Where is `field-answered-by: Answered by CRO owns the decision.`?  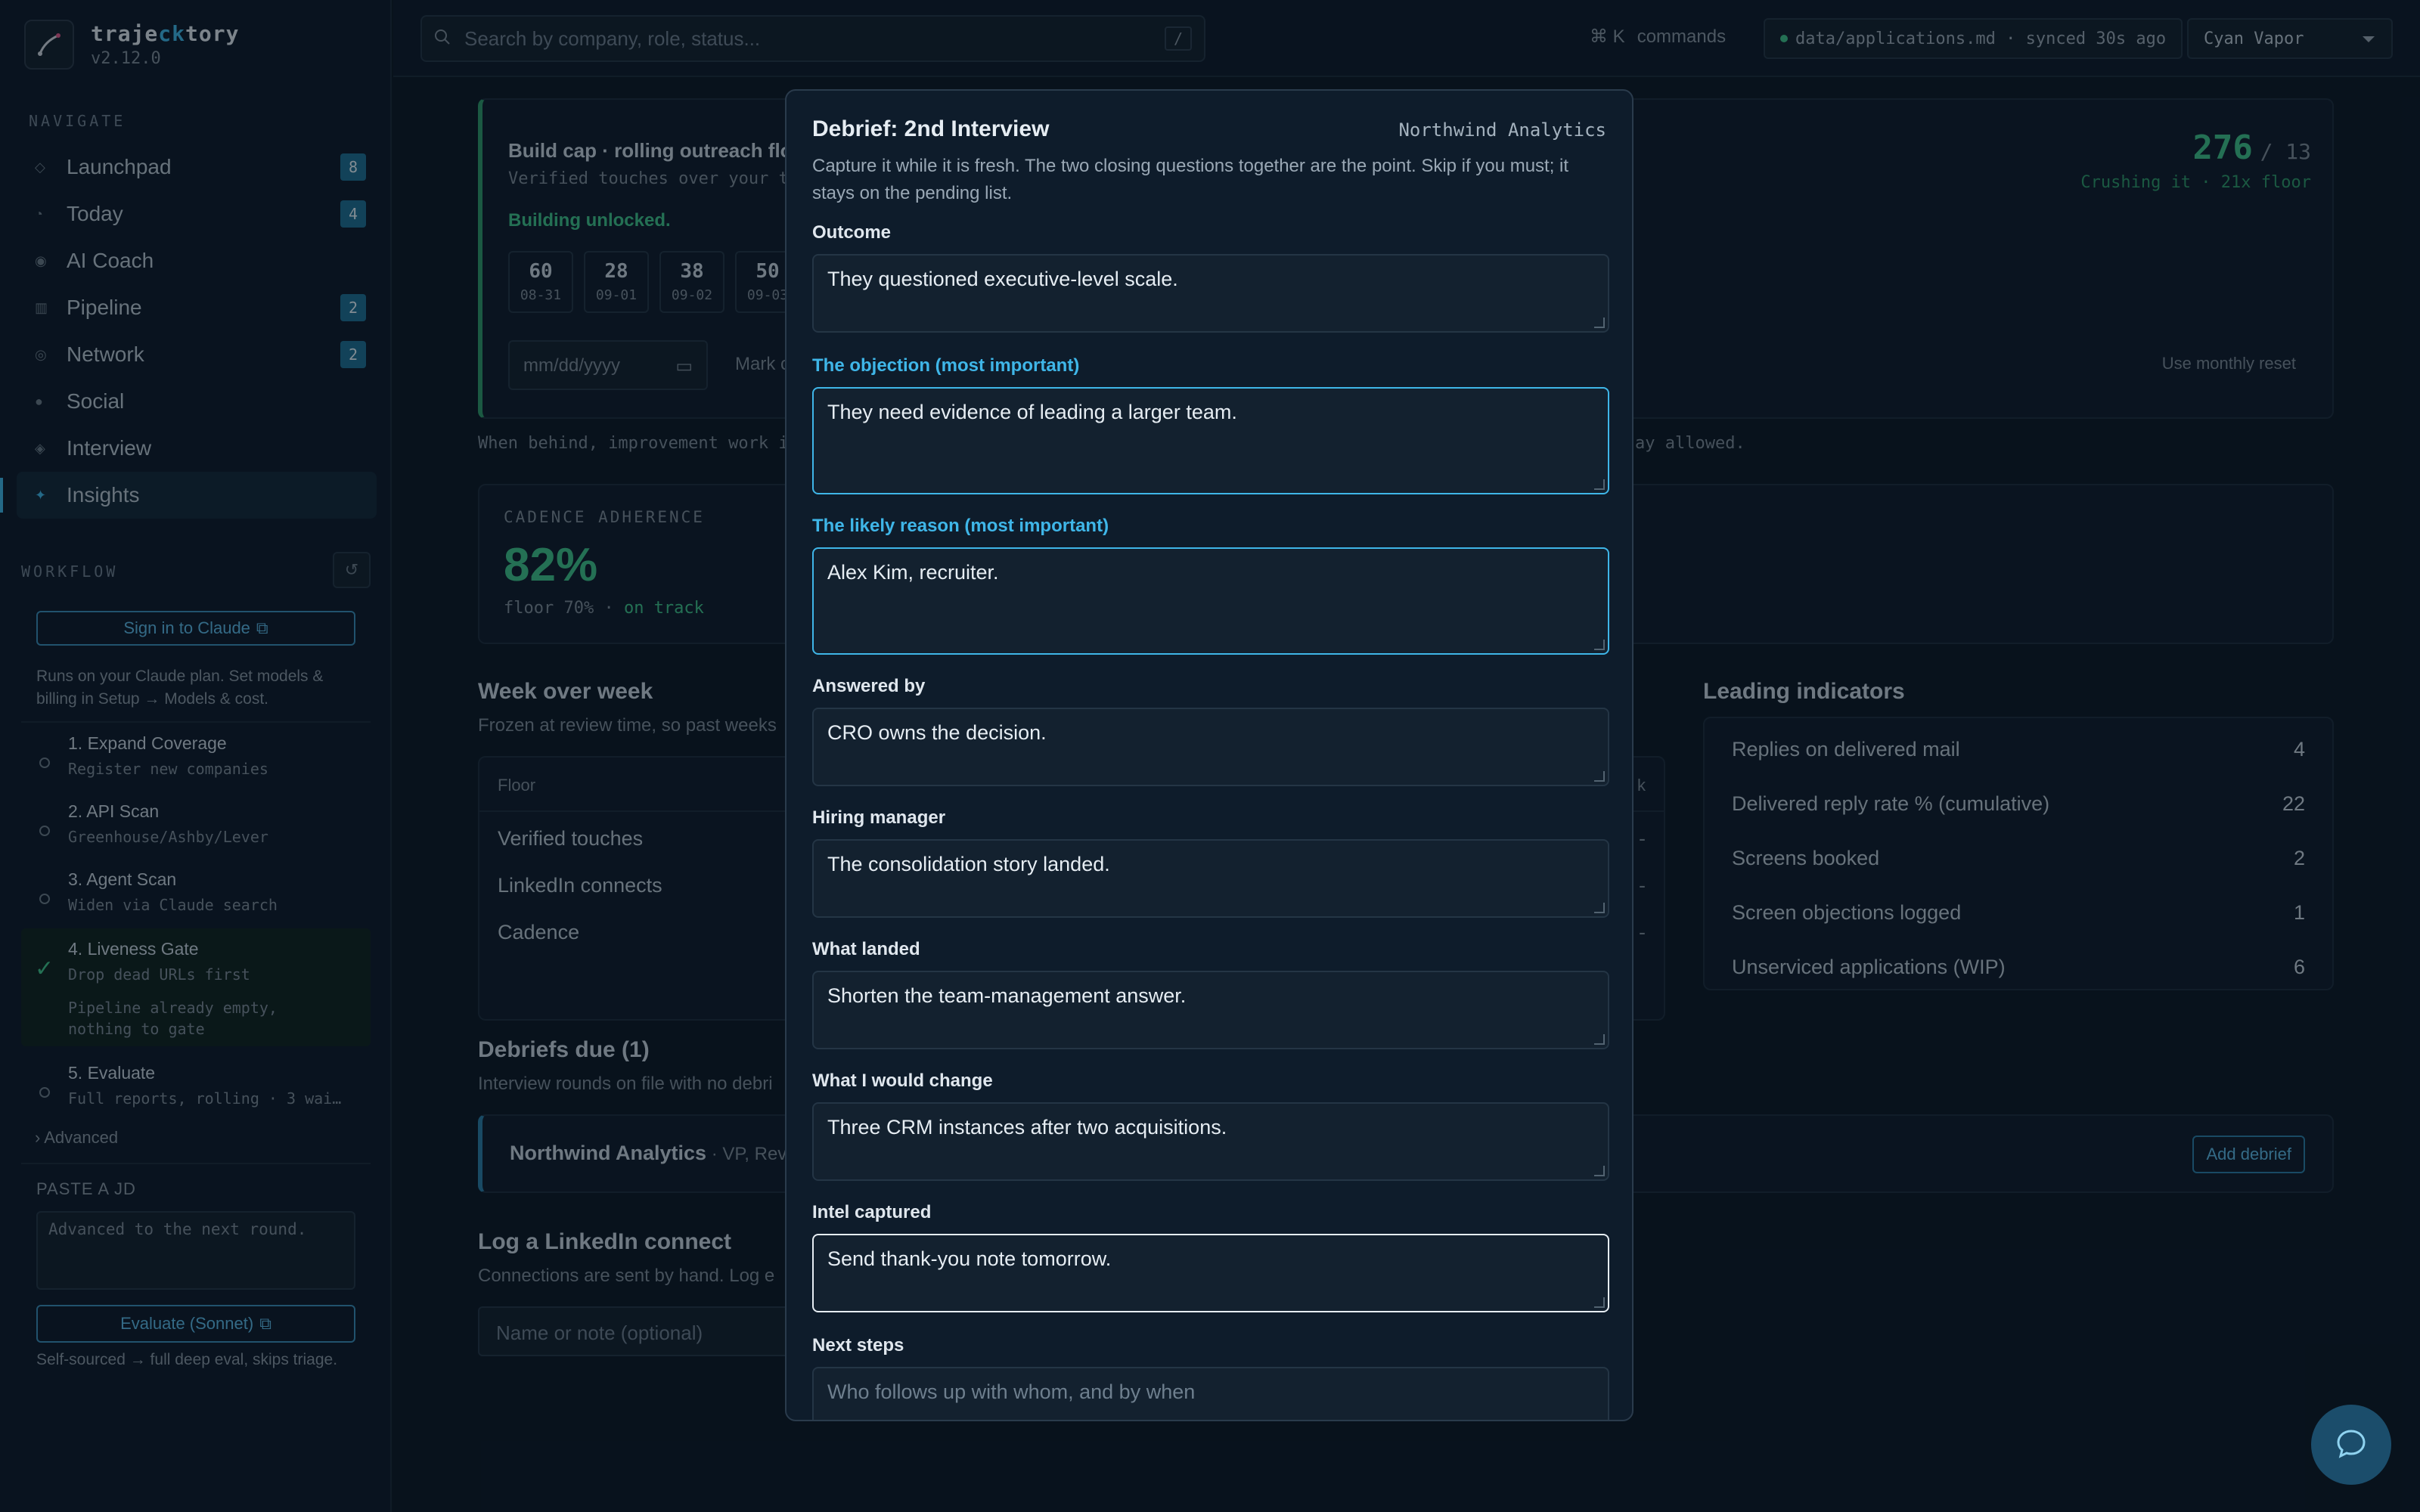 field-answered-by: Answered by CRO owns the decision. is located at coordinates (1210, 731).